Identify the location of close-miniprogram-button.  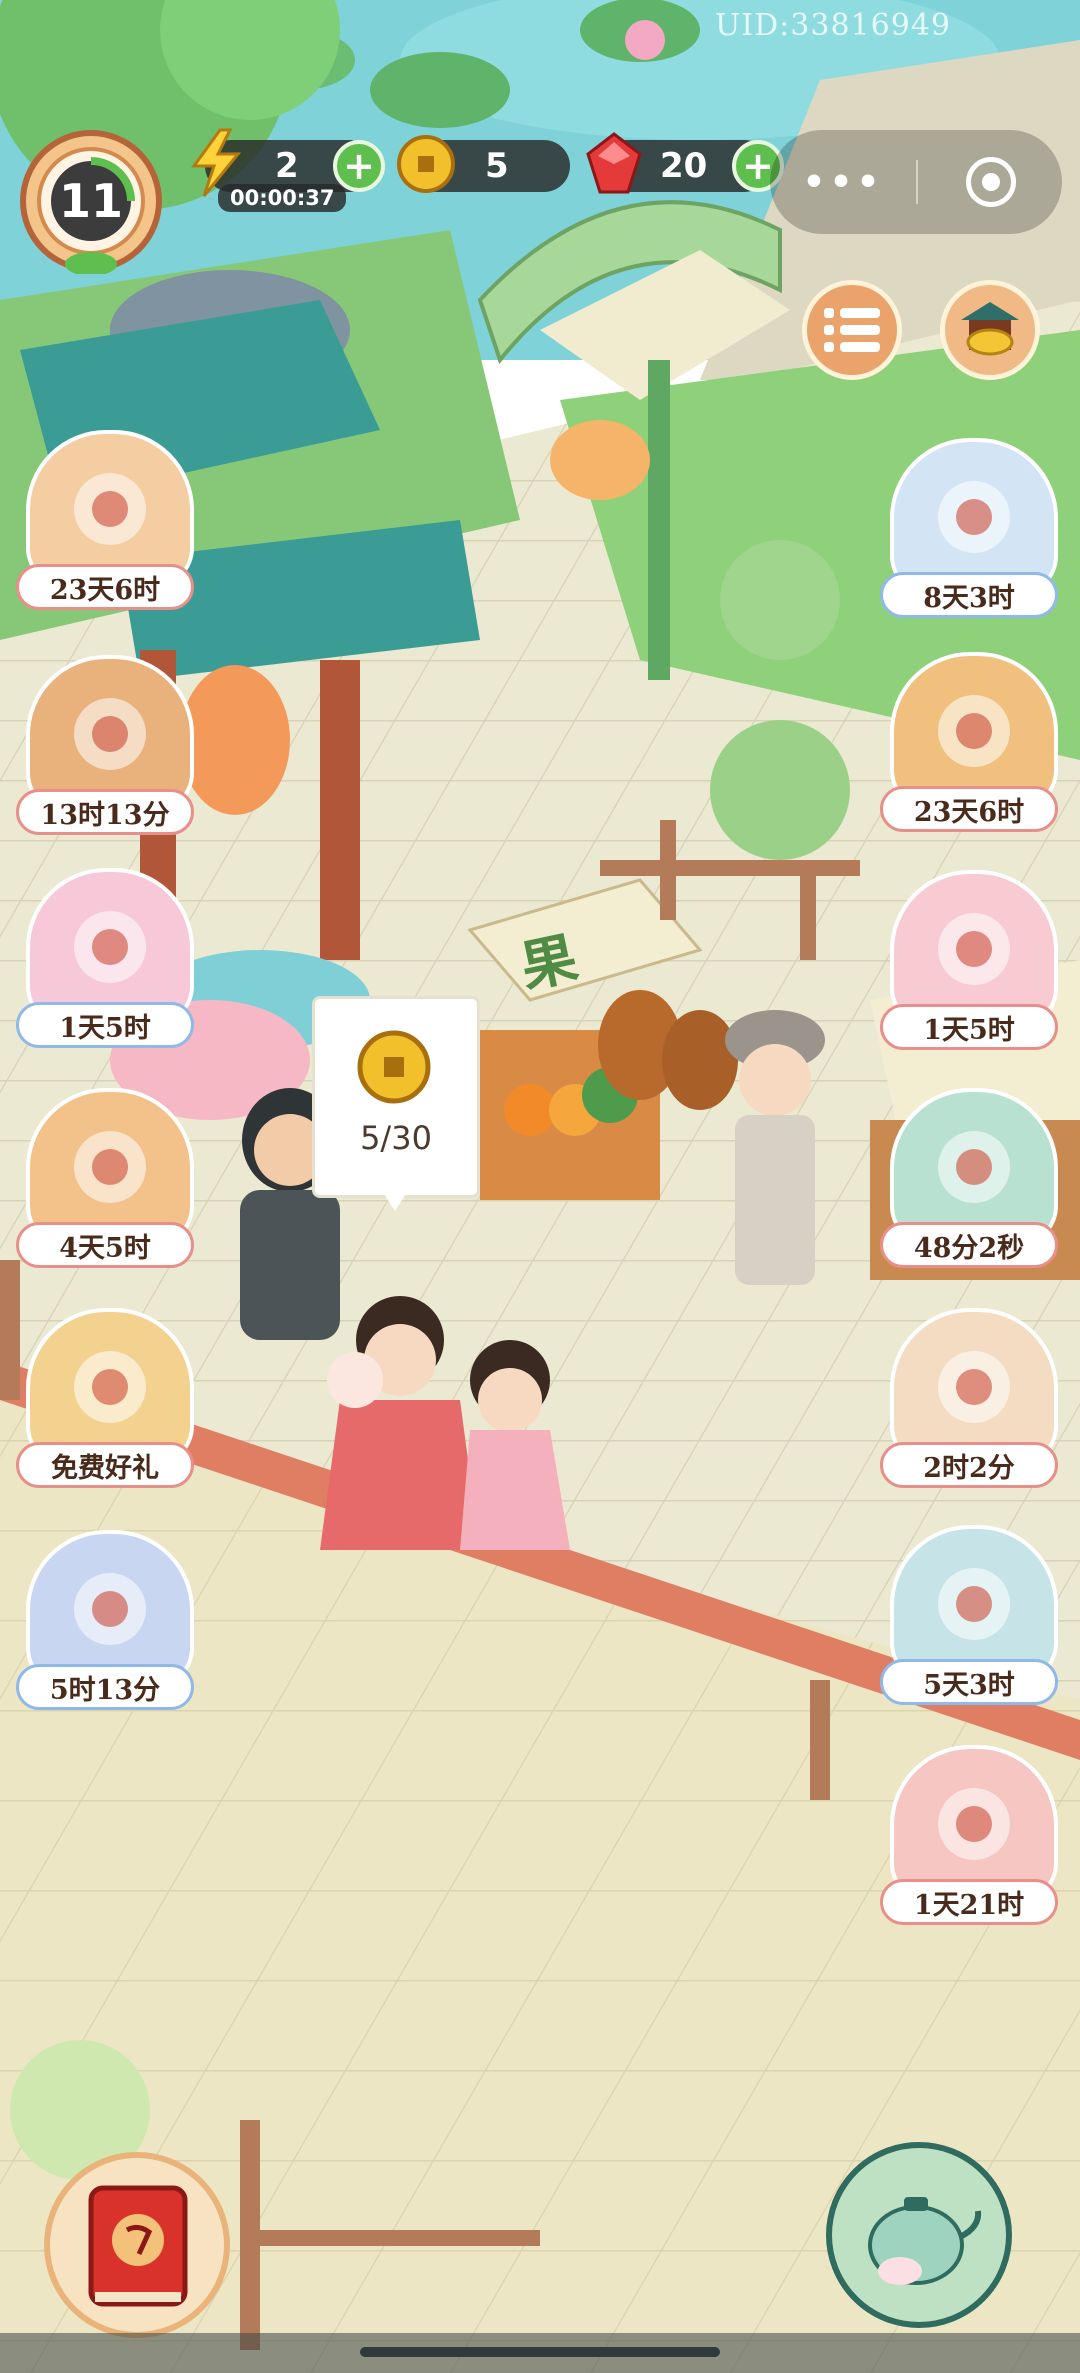
(991, 182).